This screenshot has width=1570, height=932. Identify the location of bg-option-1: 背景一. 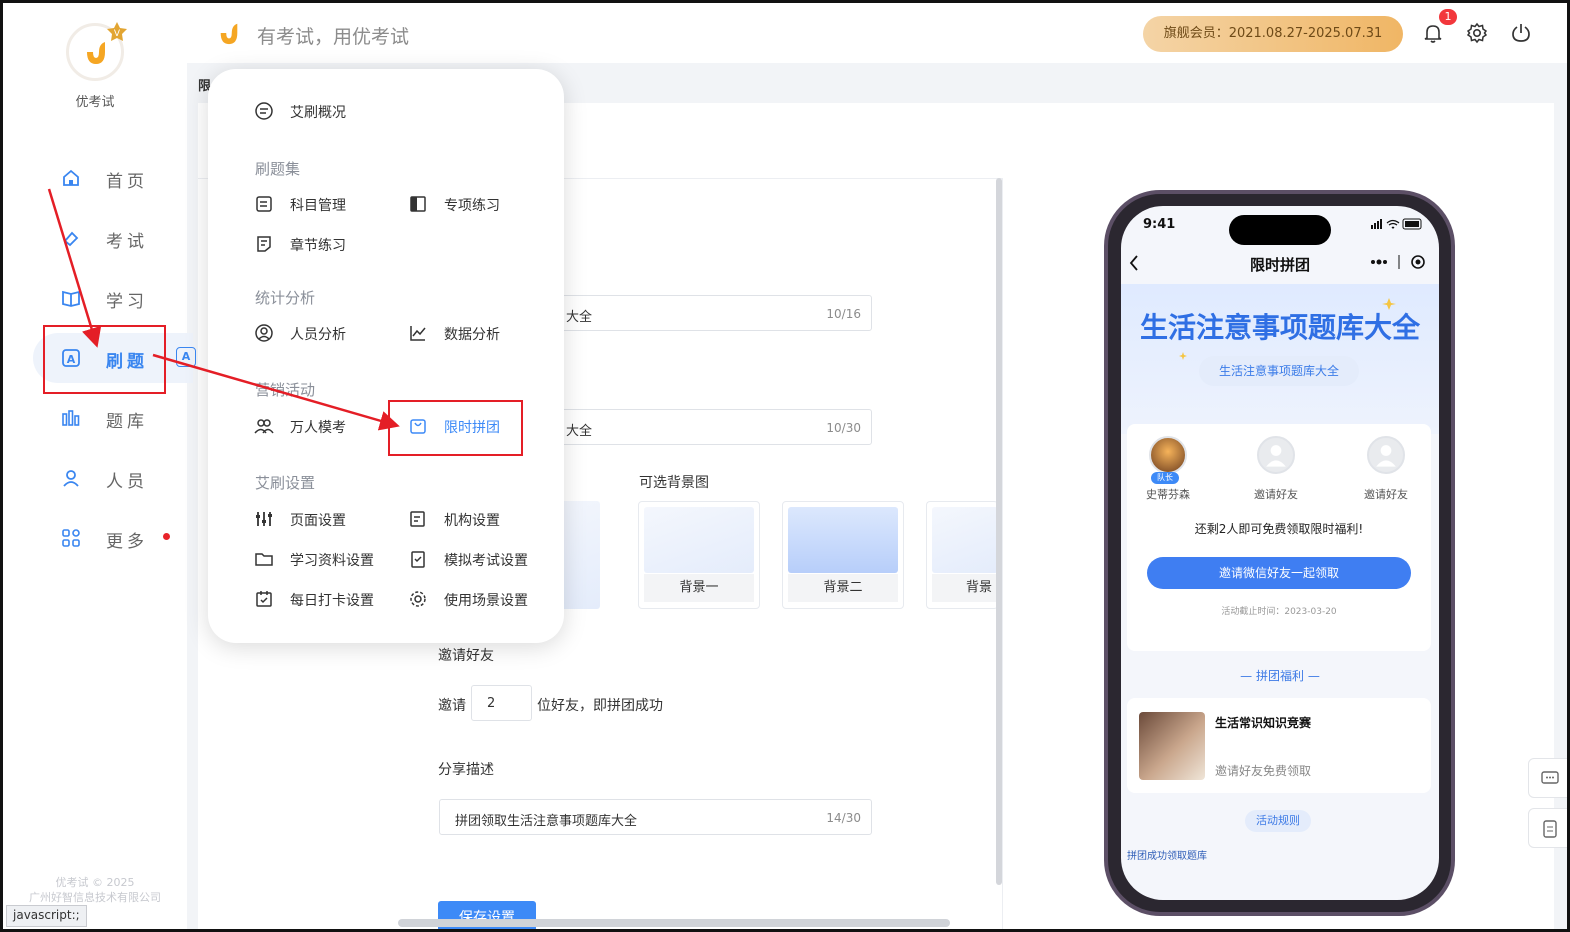
(699, 555).